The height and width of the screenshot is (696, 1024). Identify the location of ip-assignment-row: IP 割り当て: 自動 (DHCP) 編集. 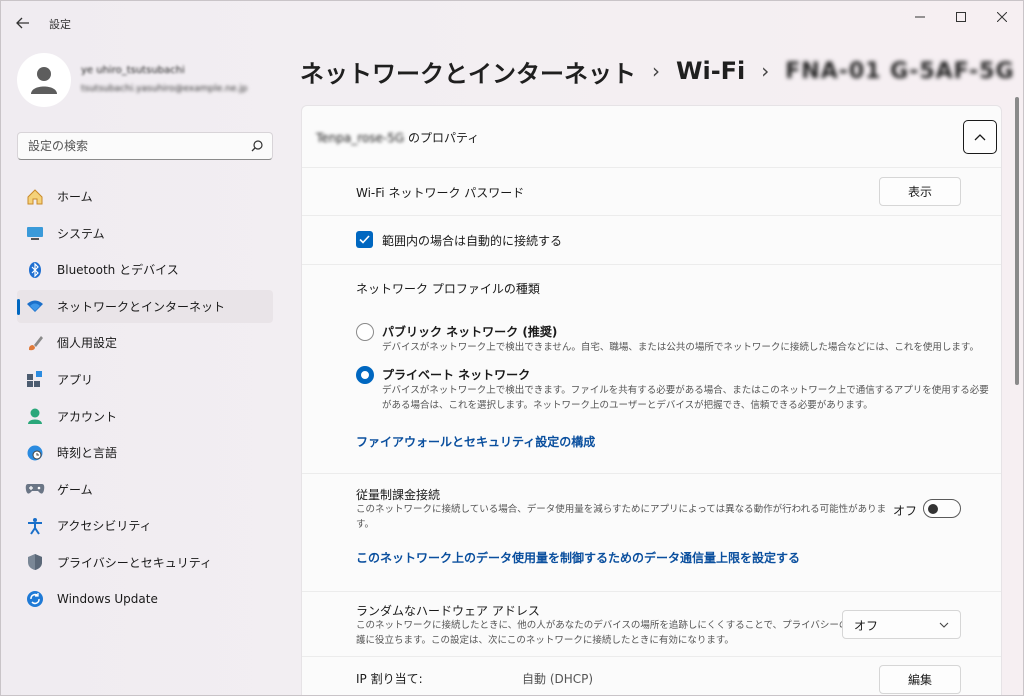
(651, 675).